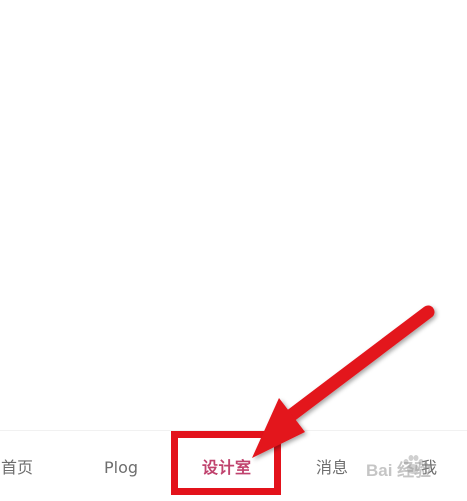  What do you see at coordinates (413, 464) in the screenshot?
I see `paw-icon` at bounding box center [413, 464].